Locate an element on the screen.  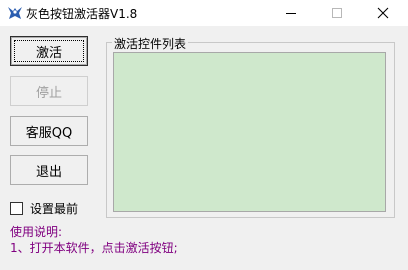
activate-button: 激活 is located at coordinates (49, 51).